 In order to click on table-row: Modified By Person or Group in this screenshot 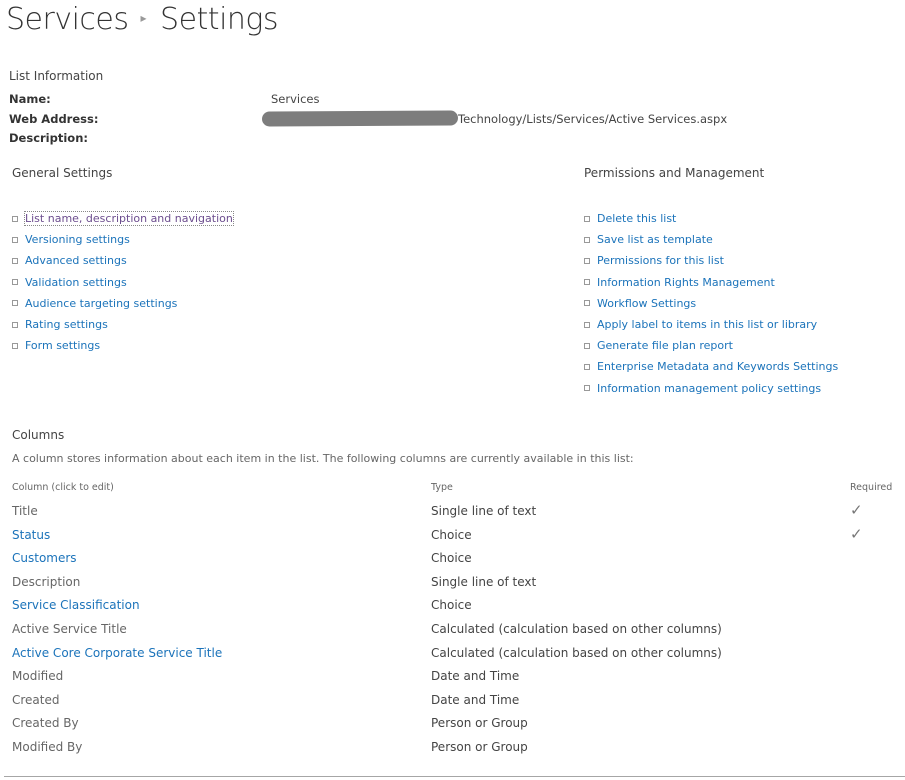, I will do `click(452, 749)`.